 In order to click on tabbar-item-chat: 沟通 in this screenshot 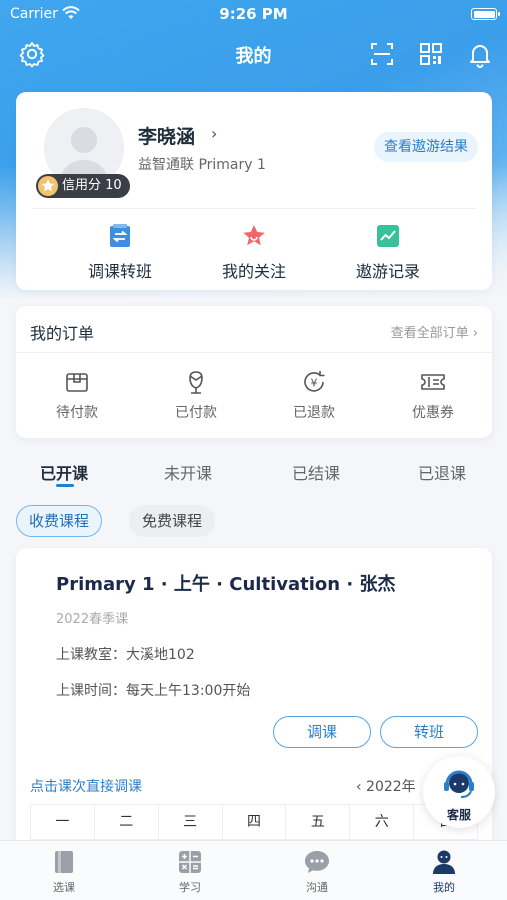, I will do `click(317, 871)`.